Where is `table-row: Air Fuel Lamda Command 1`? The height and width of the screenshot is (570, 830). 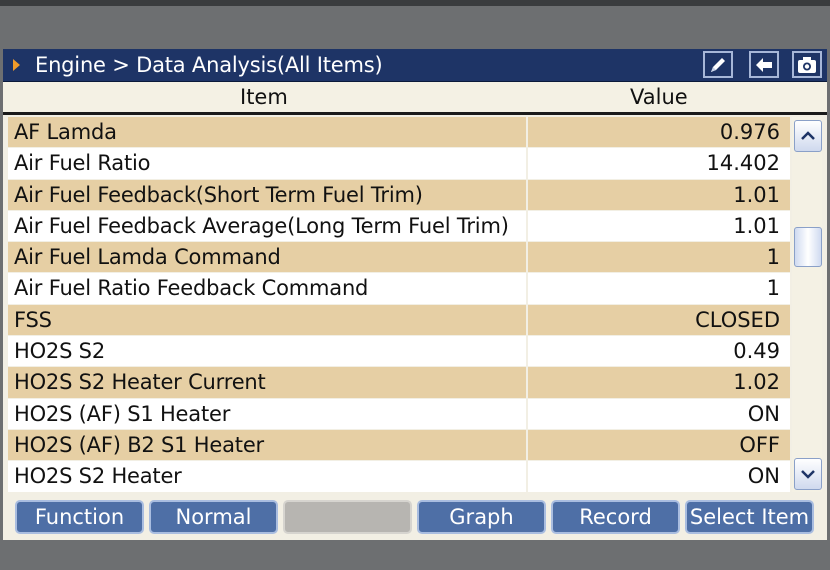 table-row: Air Fuel Lamda Command 1 is located at coordinates (399, 258).